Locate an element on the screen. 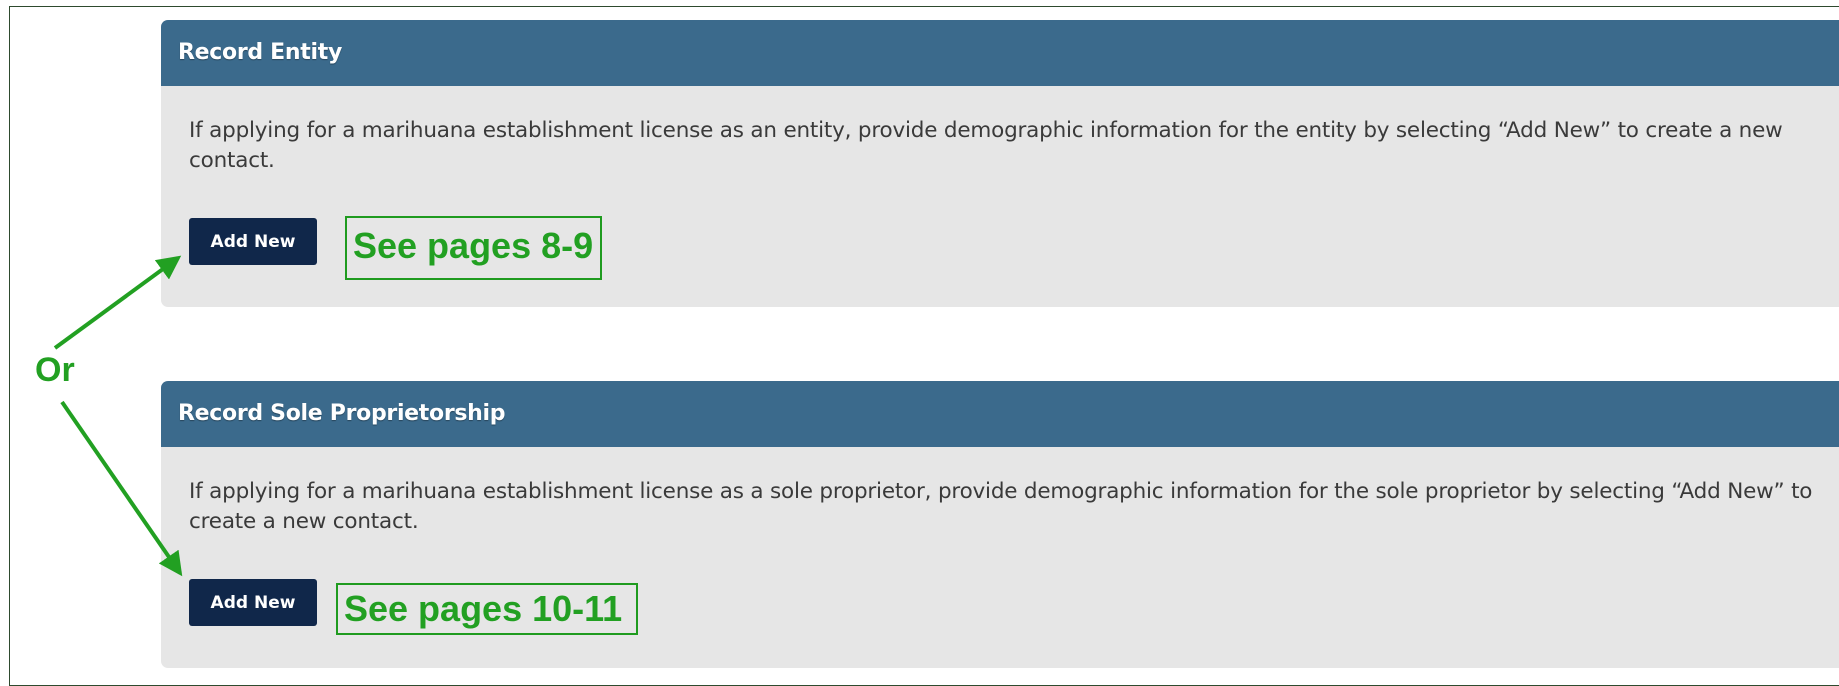  arrow-to-sole-add-new is located at coordinates (121, 488).